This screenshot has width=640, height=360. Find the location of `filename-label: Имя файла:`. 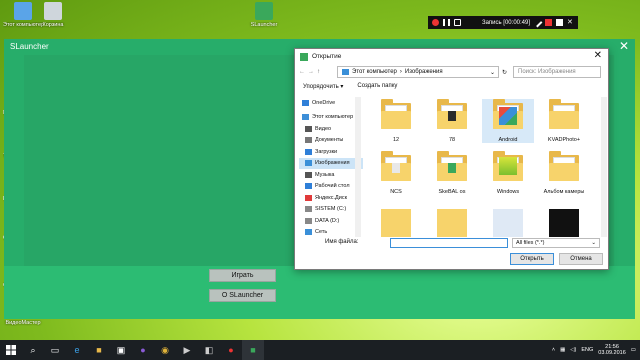

filename-label: Имя файла: is located at coordinates (342, 242).